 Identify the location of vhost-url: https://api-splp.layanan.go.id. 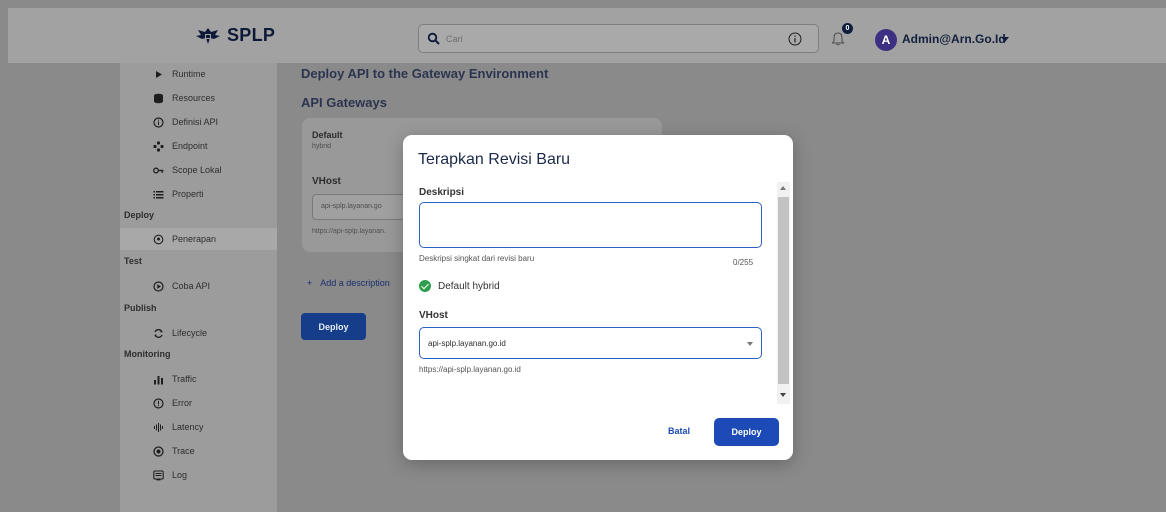
(470, 369).